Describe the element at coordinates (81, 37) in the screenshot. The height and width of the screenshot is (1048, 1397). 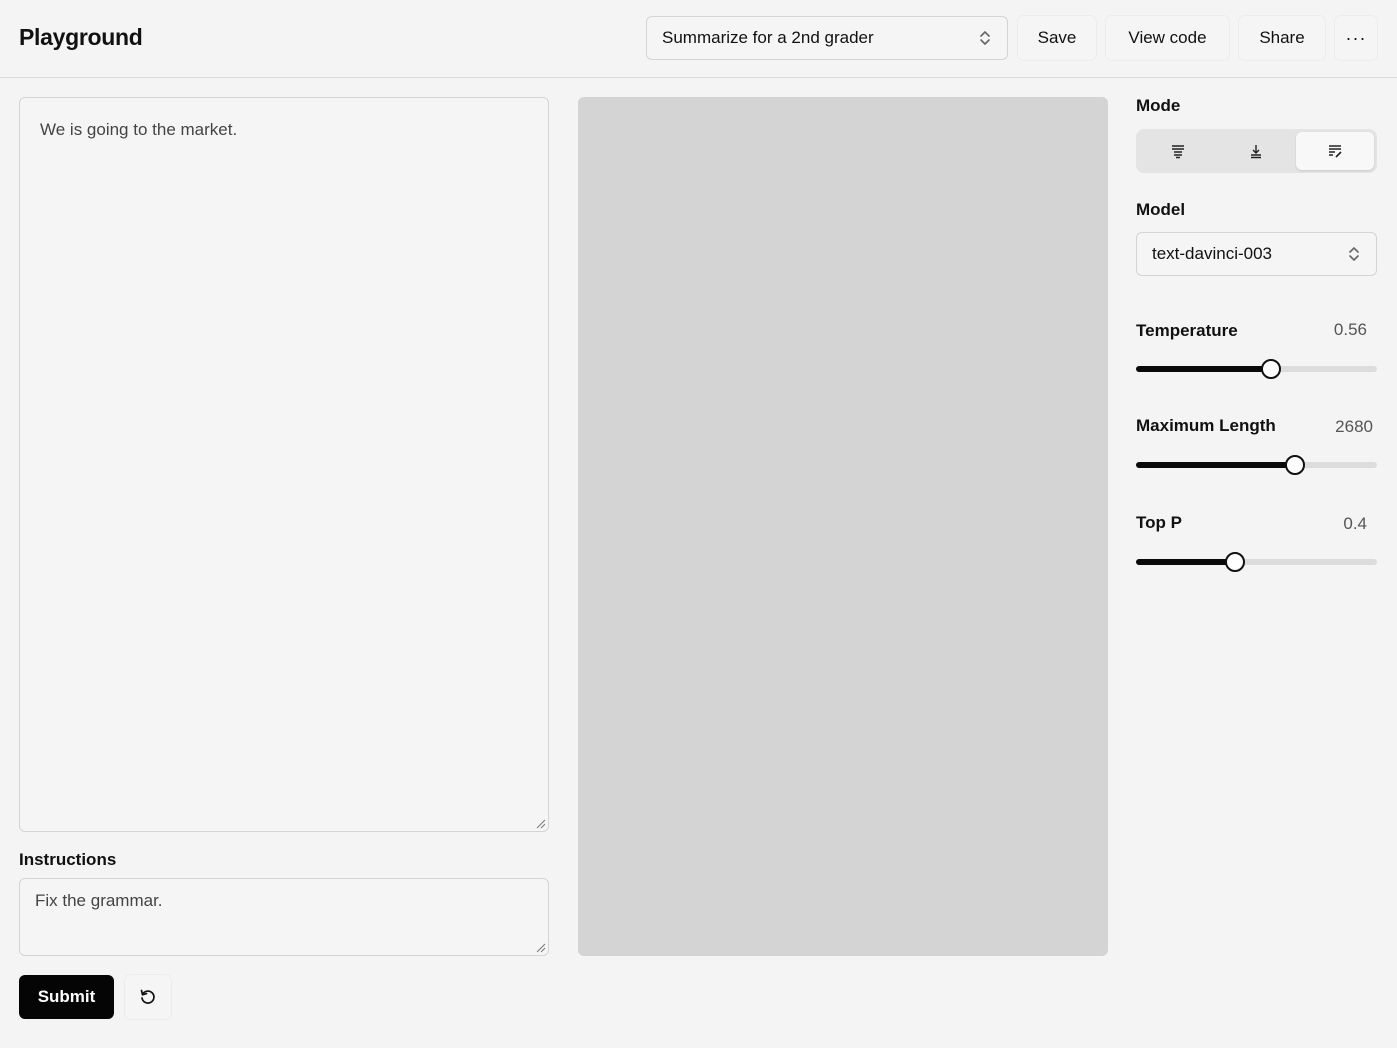
I see `app-title: Playground` at that location.